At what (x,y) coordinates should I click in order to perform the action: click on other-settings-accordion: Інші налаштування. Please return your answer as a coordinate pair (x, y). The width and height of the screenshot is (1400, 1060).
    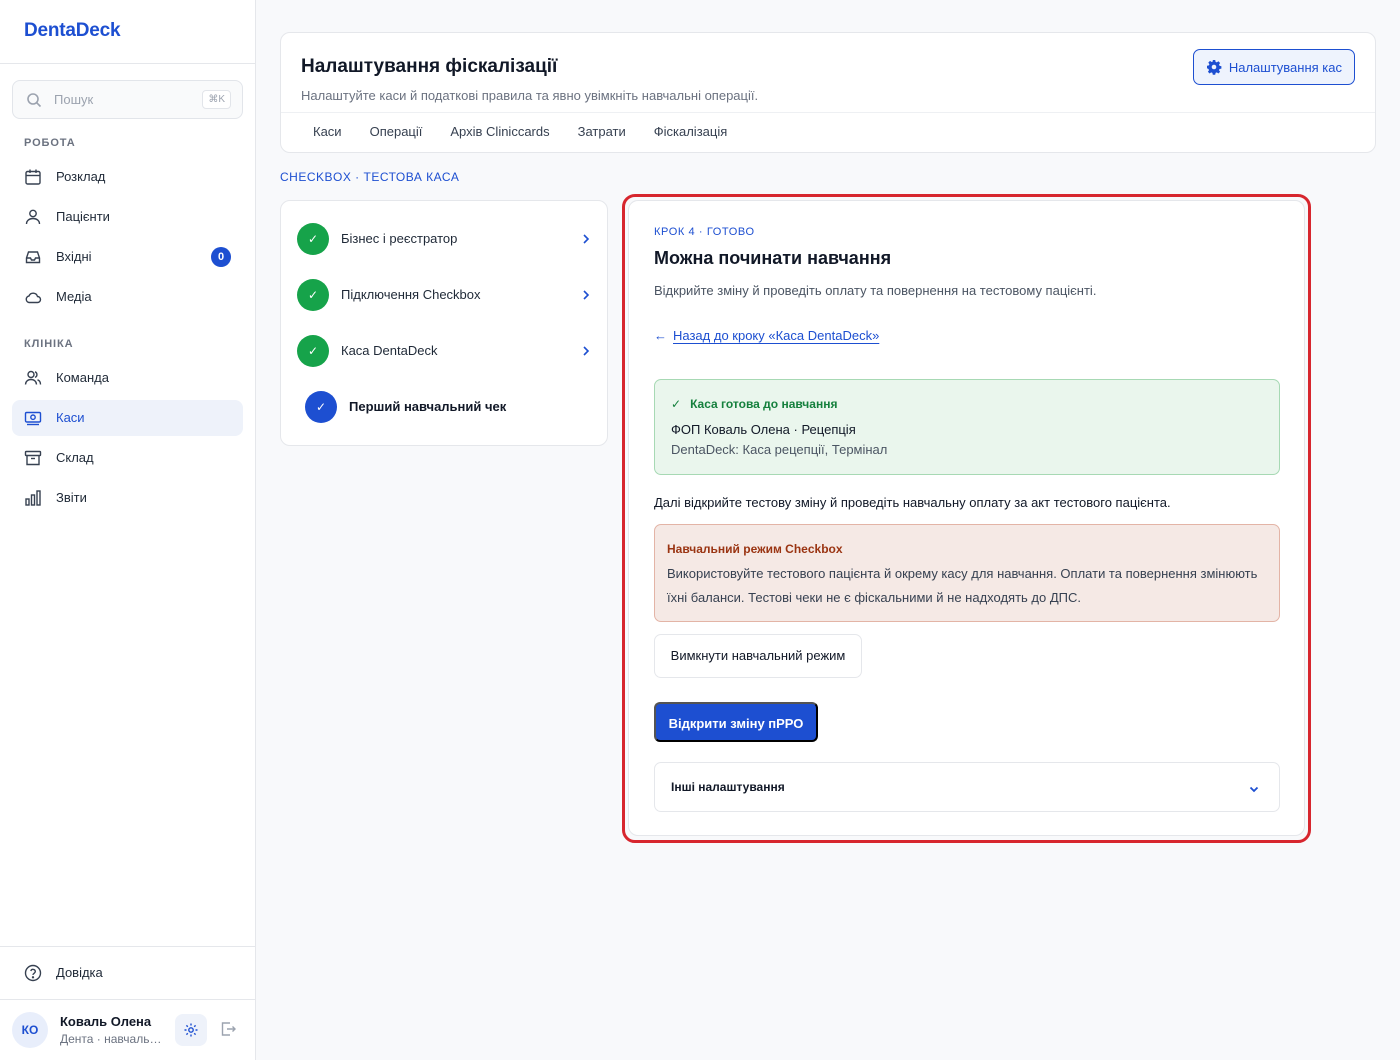
    Looking at the image, I should click on (967, 787).